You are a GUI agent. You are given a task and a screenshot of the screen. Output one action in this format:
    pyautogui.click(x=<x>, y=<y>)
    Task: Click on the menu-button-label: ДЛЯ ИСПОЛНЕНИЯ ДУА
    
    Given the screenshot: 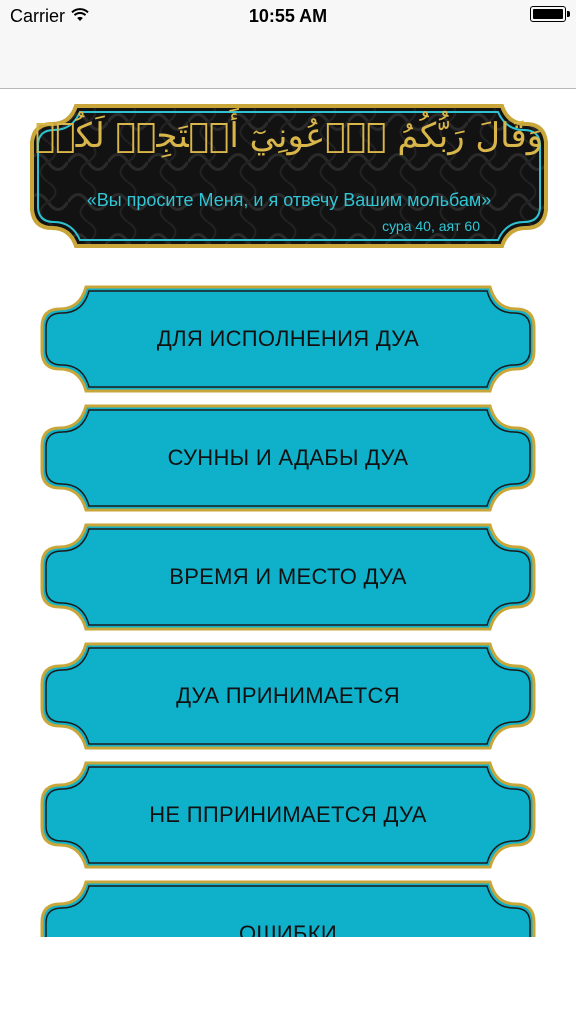 What is the action you would take?
    pyautogui.click(x=288, y=338)
    